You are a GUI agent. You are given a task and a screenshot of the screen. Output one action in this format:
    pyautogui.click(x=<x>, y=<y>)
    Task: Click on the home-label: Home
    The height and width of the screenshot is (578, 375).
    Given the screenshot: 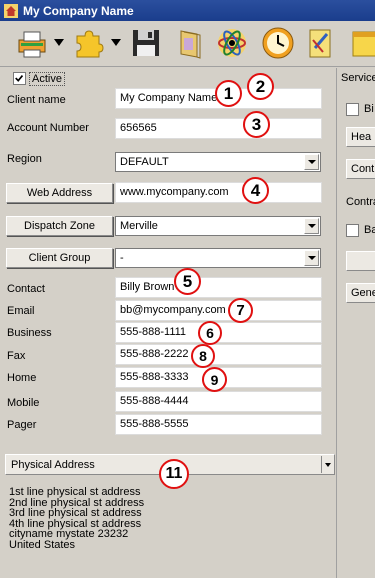 What is the action you would take?
    pyautogui.click(x=22, y=378)
    